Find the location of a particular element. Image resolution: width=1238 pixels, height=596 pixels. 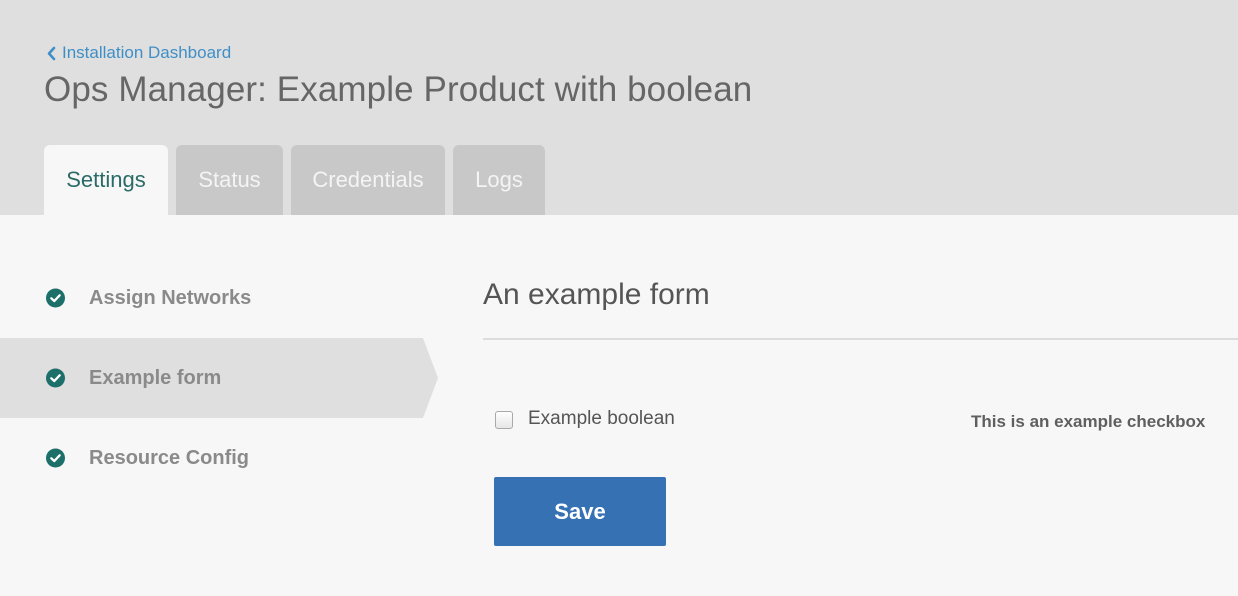

tab-label: Logs is located at coordinates (499, 179).